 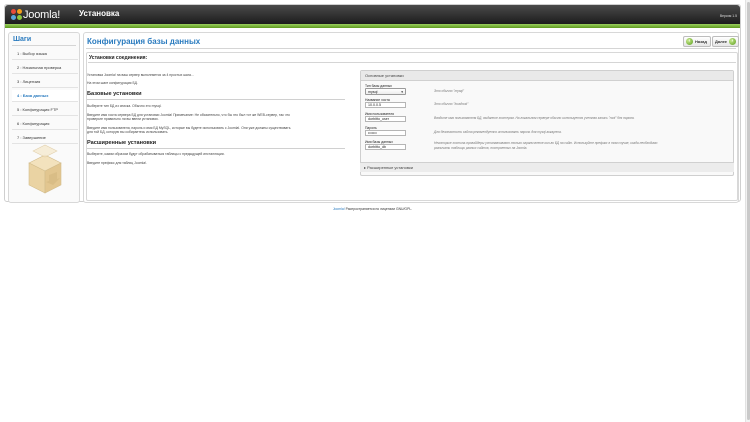 What do you see at coordinates (372, 14) in the screenshot?
I see `header-bar: Joomla! Установка Версия 1.5` at bounding box center [372, 14].